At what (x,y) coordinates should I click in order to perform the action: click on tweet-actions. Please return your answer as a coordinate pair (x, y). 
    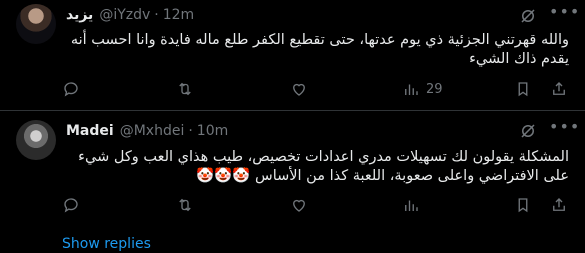
    Looking at the image, I should click on (317, 205).